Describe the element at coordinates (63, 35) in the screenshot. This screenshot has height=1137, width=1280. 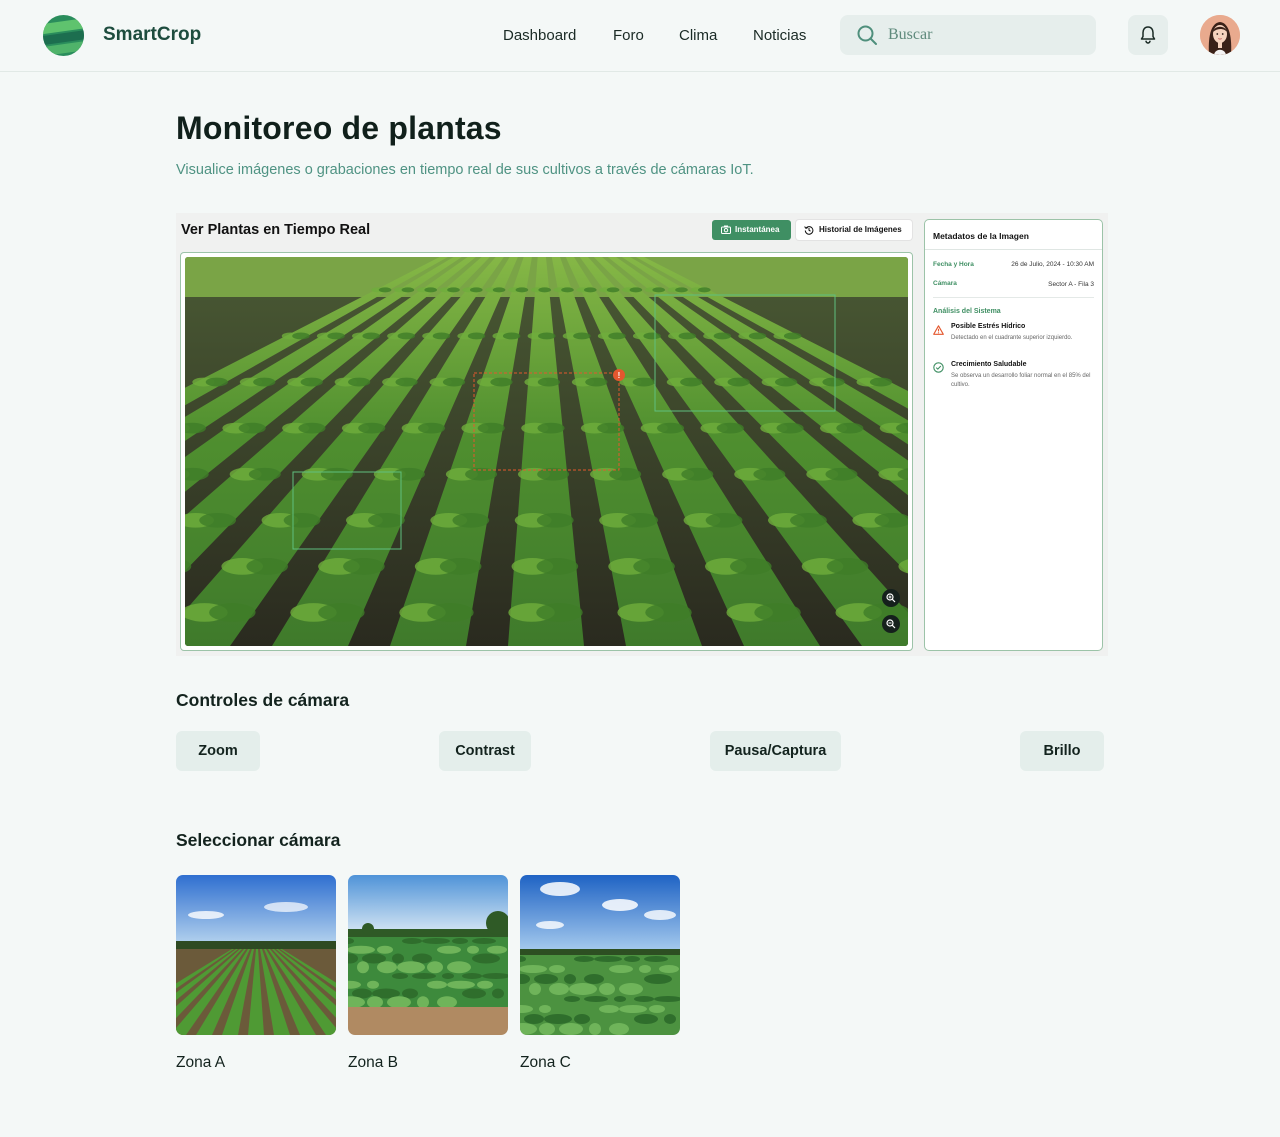
I see `smartcrop-logo` at that location.